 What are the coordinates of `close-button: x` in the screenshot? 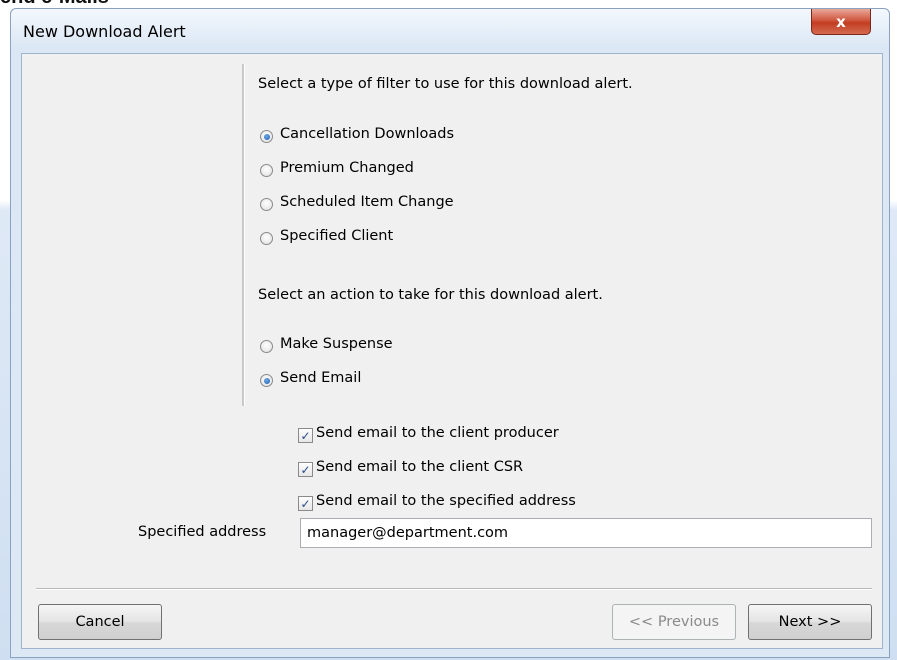 It's located at (841, 22).